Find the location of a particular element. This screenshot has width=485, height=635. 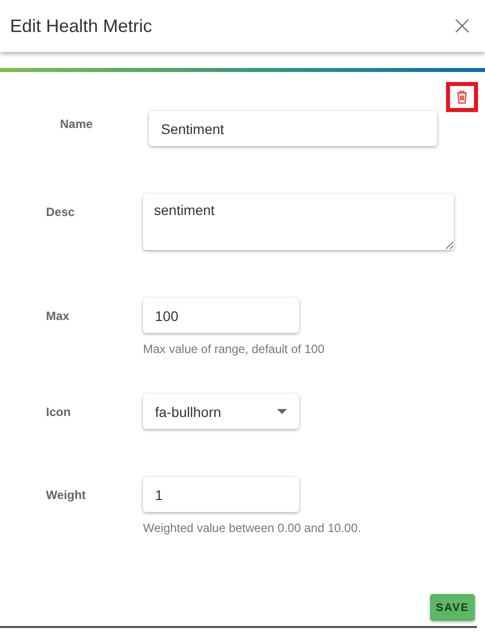

field-label: Icon is located at coordinates (58, 411).